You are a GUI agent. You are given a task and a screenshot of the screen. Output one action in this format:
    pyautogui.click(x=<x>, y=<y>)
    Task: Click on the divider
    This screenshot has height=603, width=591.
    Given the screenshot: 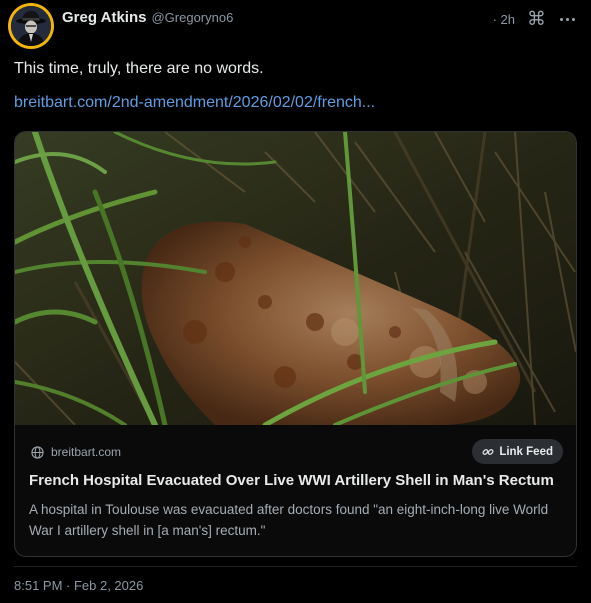 What is the action you would take?
    pyautogui.click(x=295, y=566)
    